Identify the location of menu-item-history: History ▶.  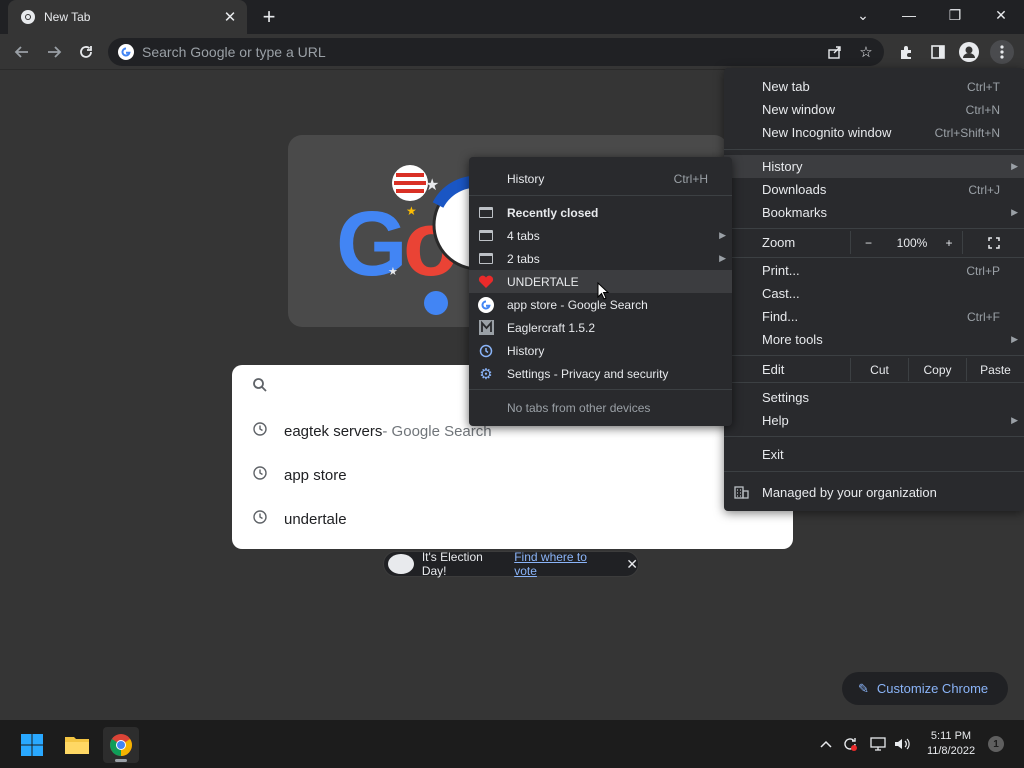
(874, 166).